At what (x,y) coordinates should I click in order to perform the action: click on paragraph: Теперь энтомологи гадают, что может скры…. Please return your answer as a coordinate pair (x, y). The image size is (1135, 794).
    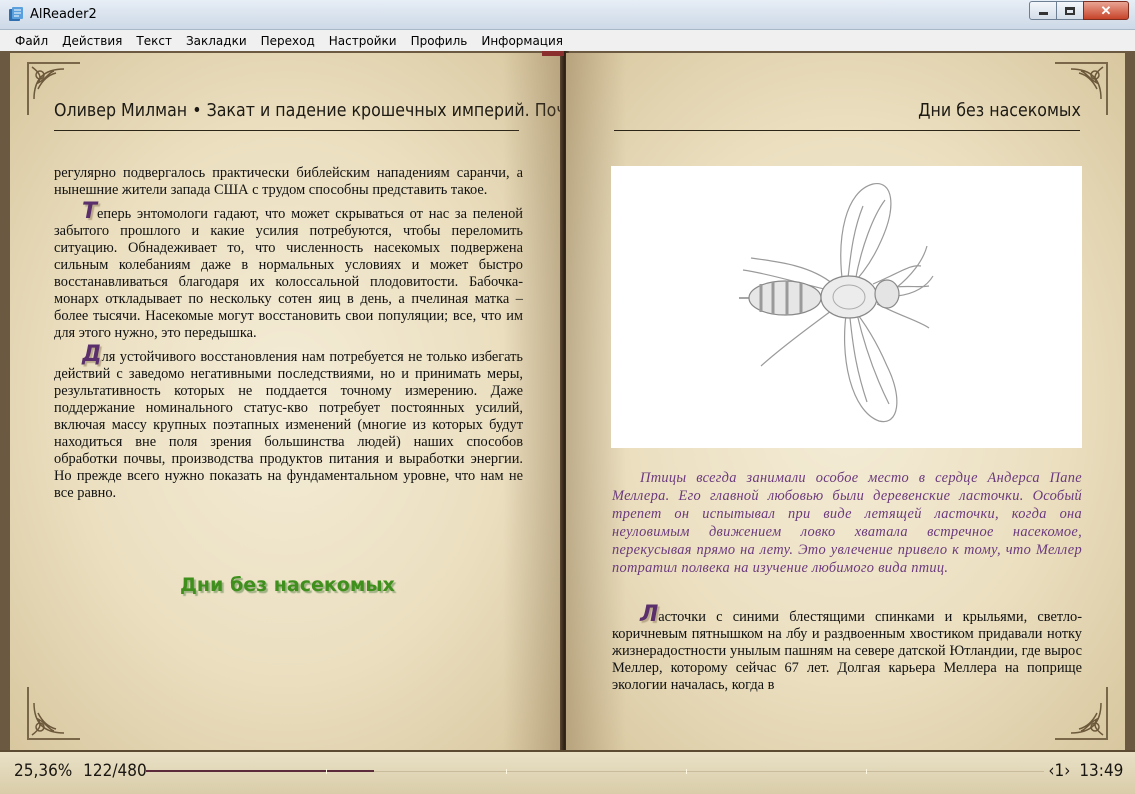
    Looking at the image, I should click on (288, 271).